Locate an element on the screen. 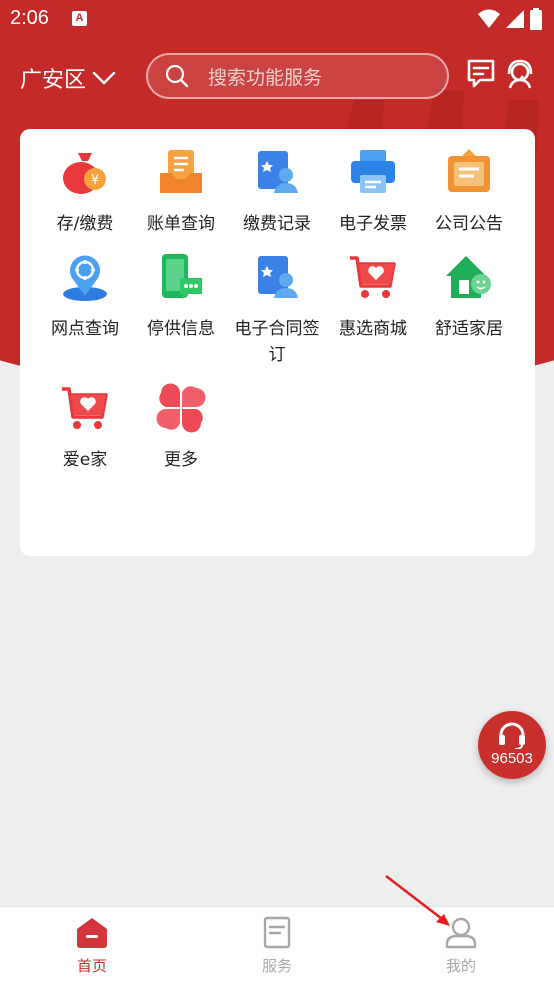 The height and width of the screenshot is (984, 554). grid-item-comfort-home: 舒适家居 is located at coordinates (469, 297).